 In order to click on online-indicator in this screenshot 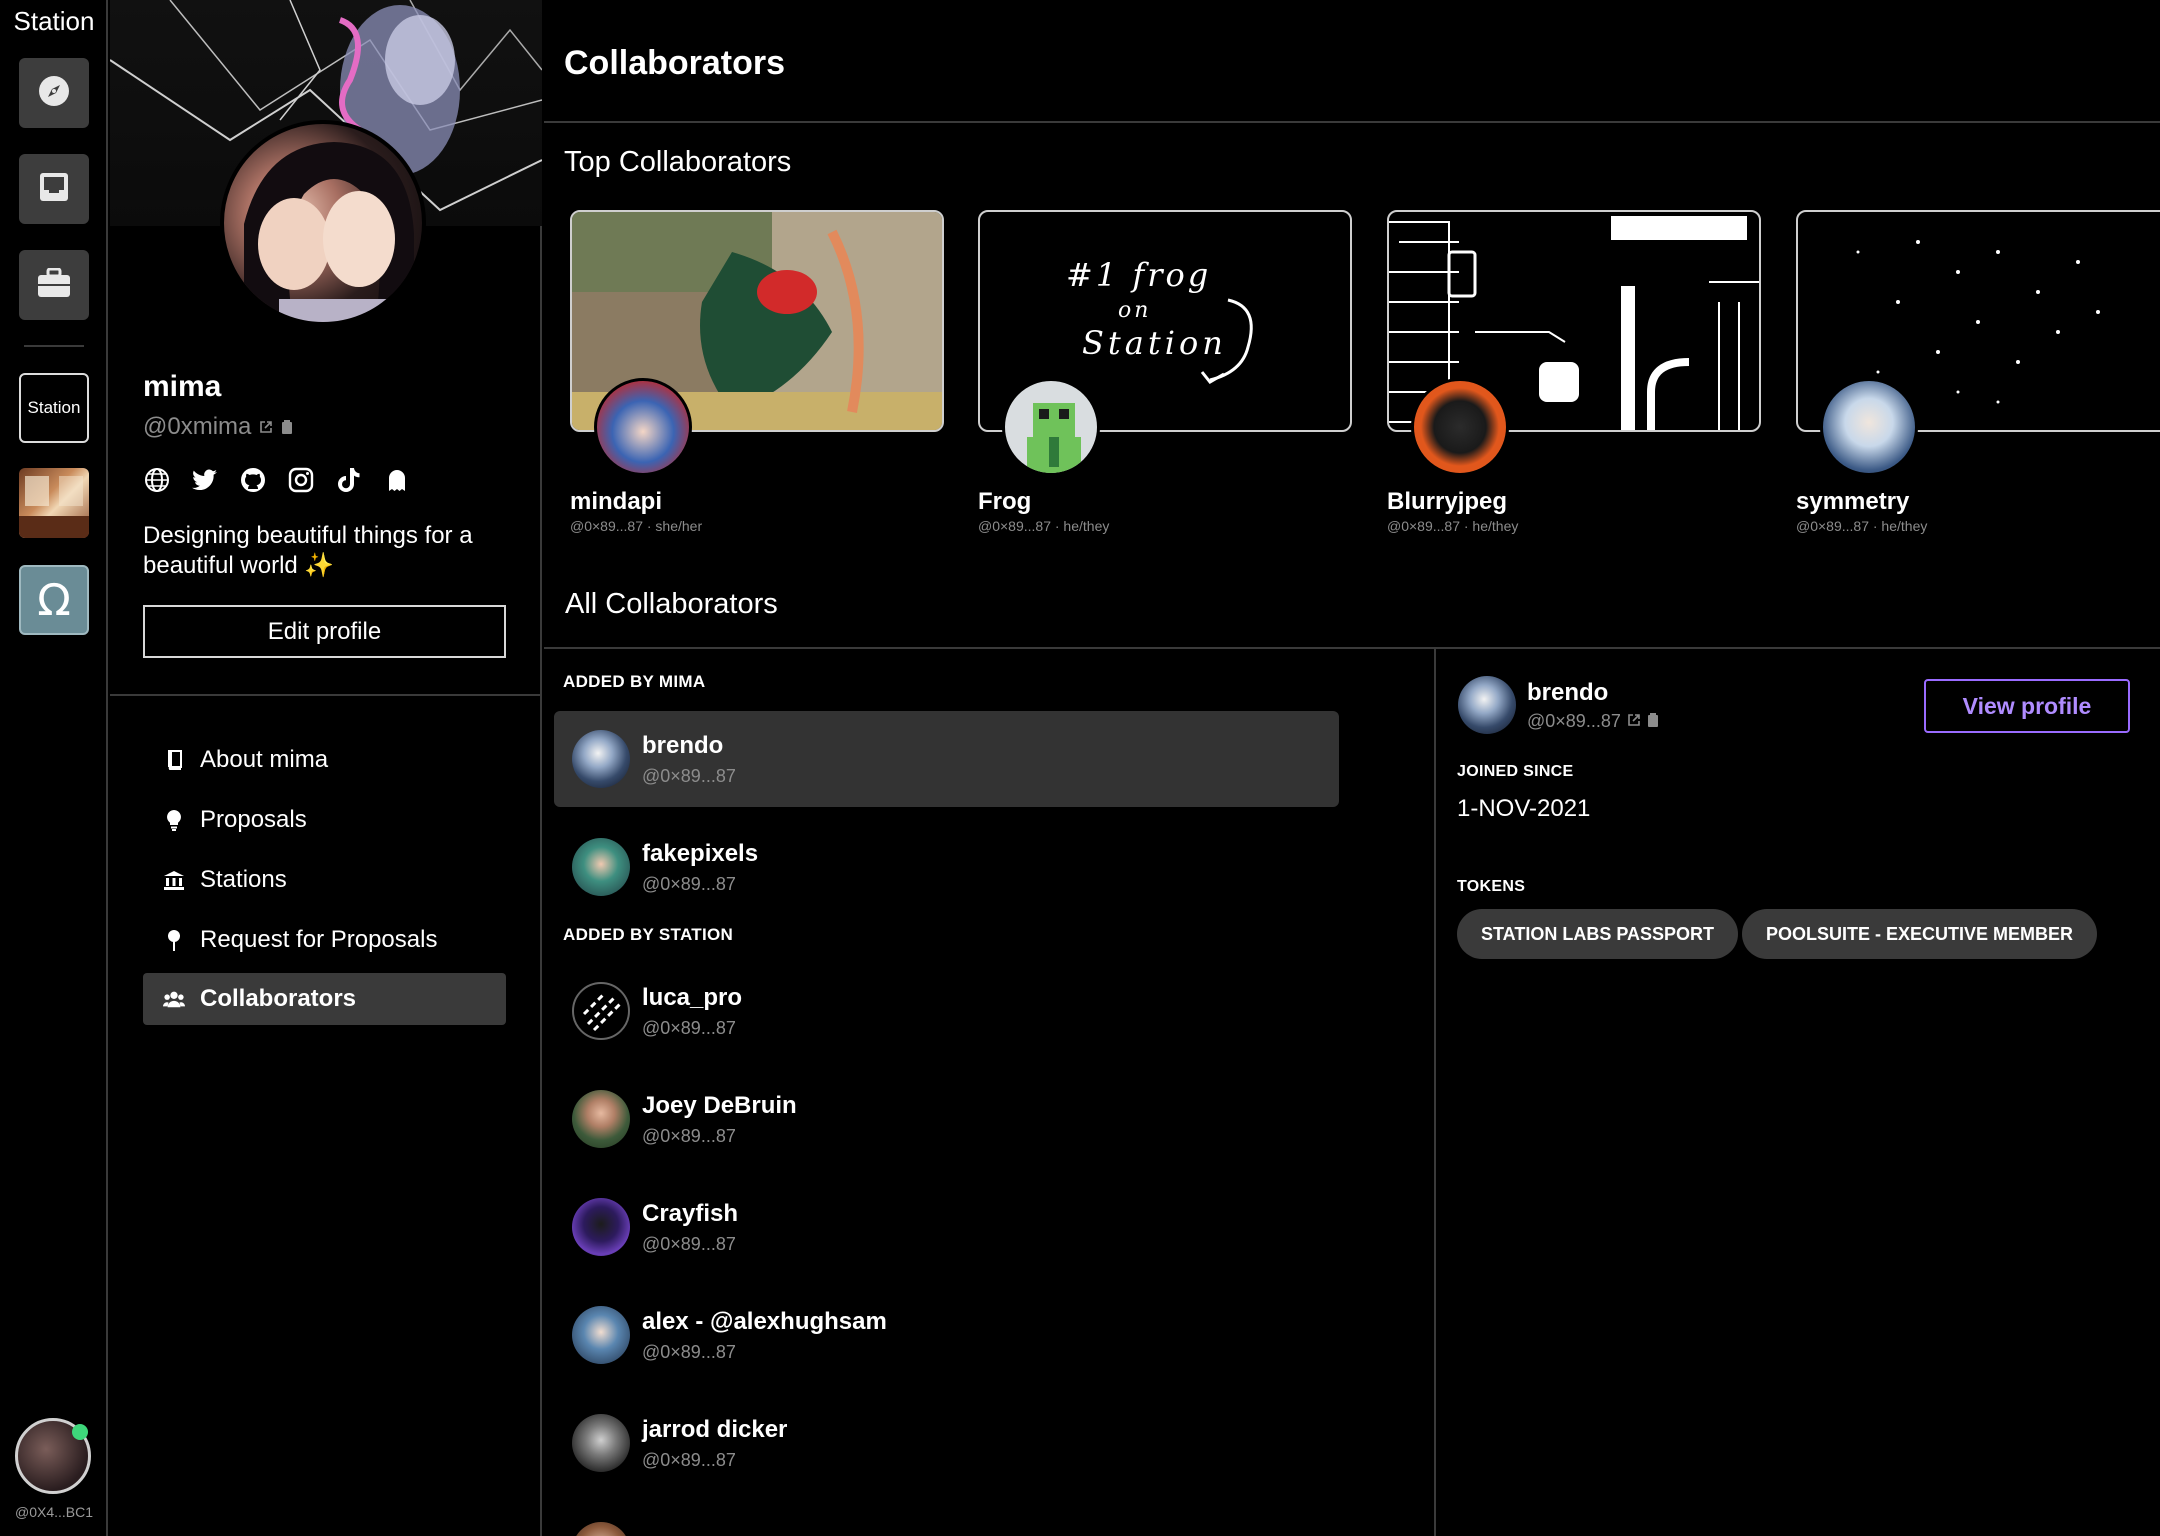, I will do `click(80, 1432)`.